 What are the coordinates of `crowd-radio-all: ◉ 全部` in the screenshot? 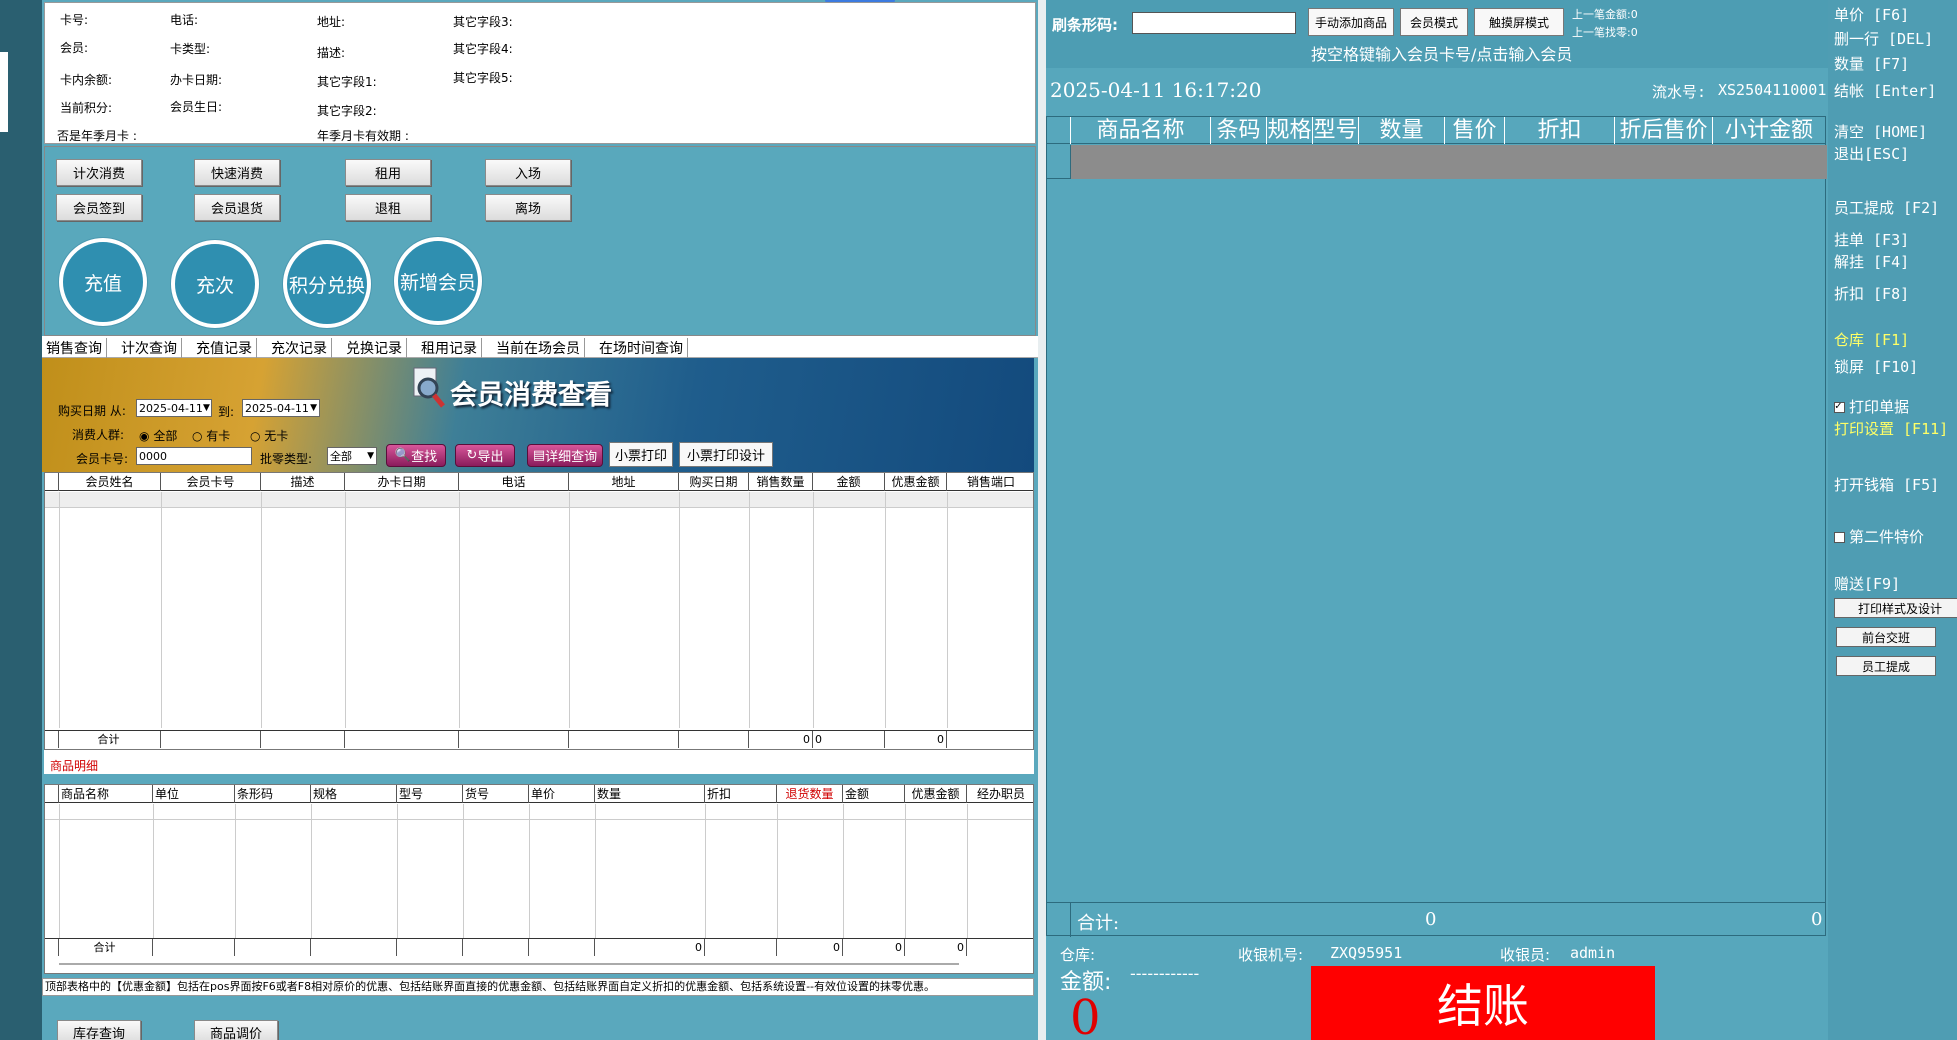 It's located at (158, 435).